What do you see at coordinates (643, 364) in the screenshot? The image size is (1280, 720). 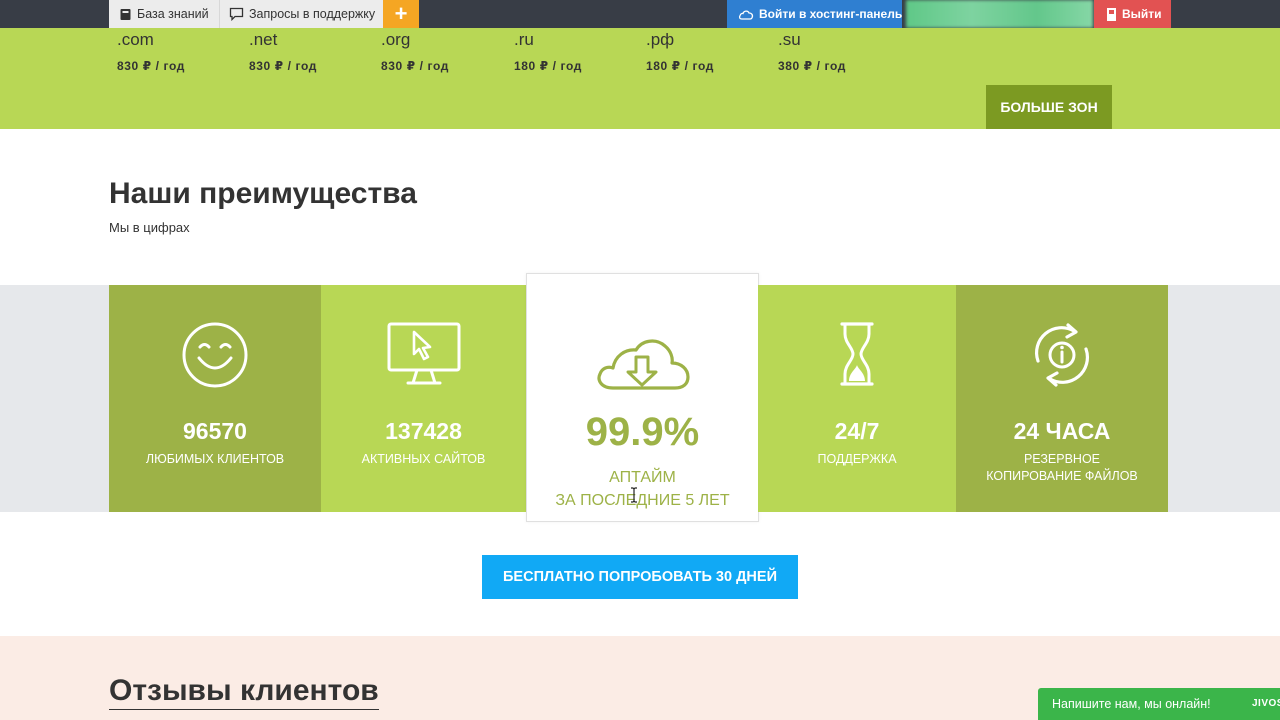 I see `cloud-download-icon` at bounding box center [643, 364].